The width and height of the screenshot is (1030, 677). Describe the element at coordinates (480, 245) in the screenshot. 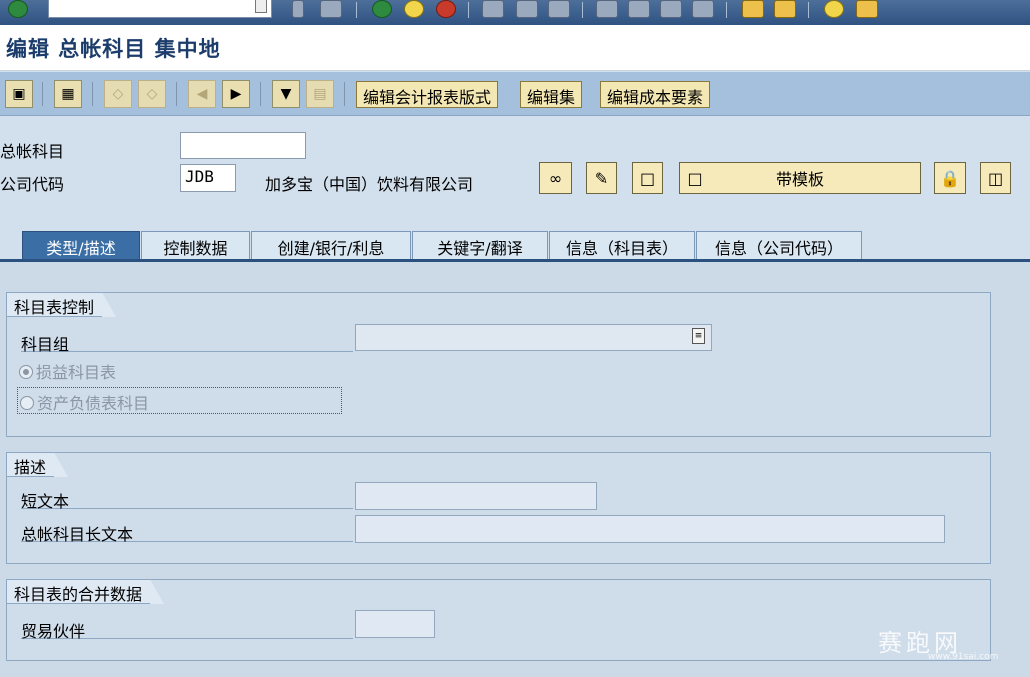

I see `tab-keyword-translation: 关键字/翻译` at that location.